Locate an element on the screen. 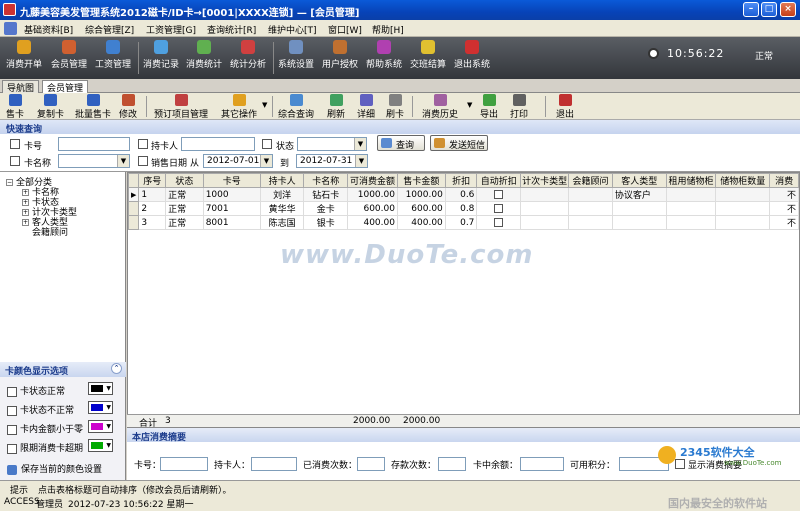 Image resolution: width=800 pixels, height=511 pixels. minimize-button: – is located at coordinates (751, 9).